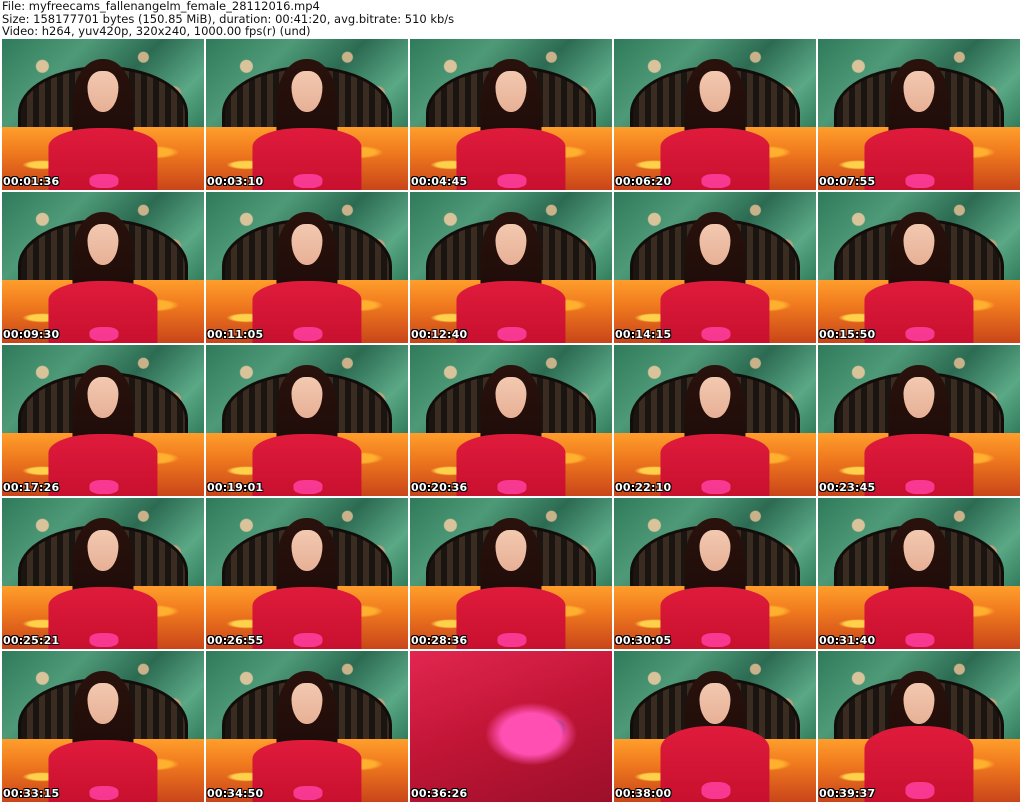 Image resolution: width=1024 pixels, height=802 pixels. I want to click on thumbnail-timestamp: 00:28:36, so click(439, 640).